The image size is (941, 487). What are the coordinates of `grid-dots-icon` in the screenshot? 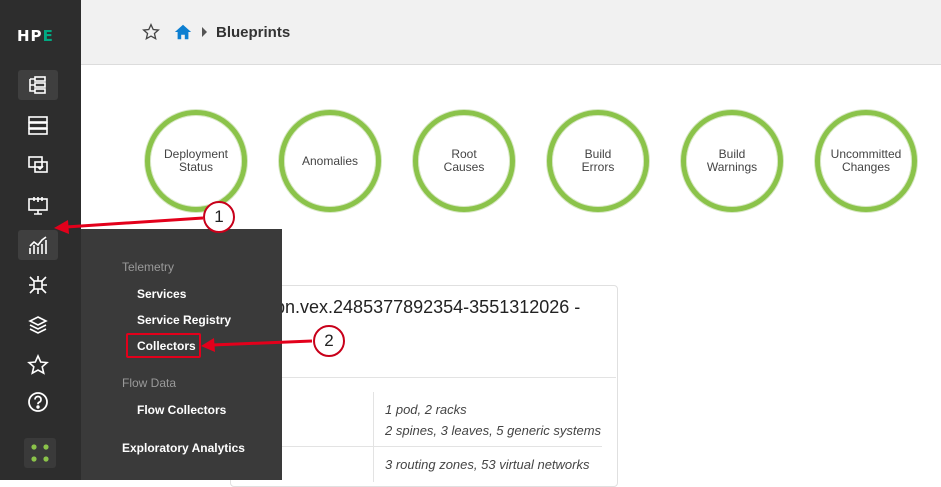 It's located at (40, 453).